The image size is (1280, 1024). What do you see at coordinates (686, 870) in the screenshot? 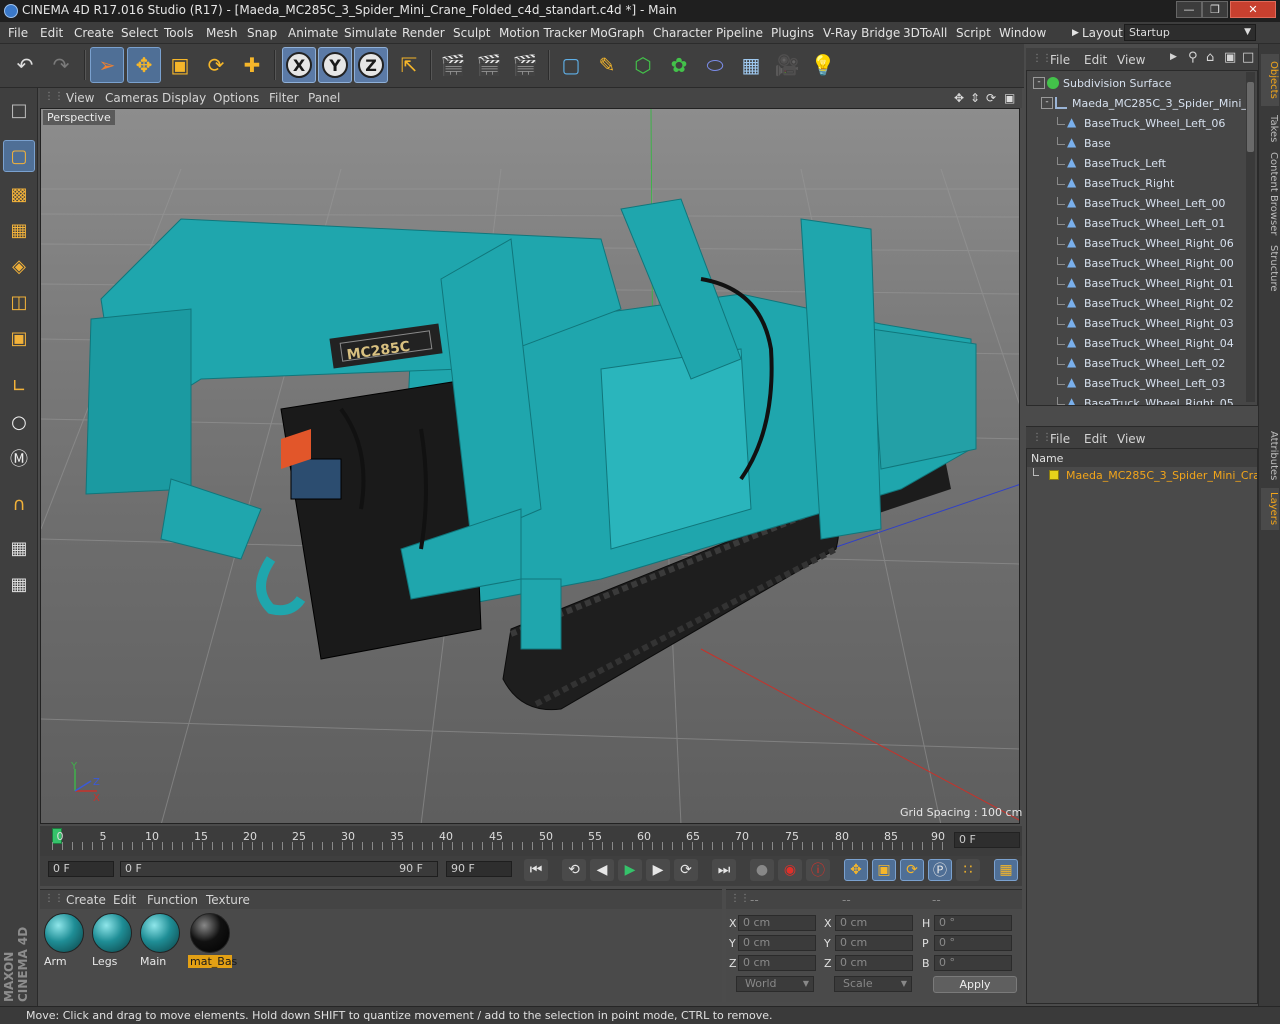
I see `next-key-icon: ⟳` at bounding box center [686, 870].